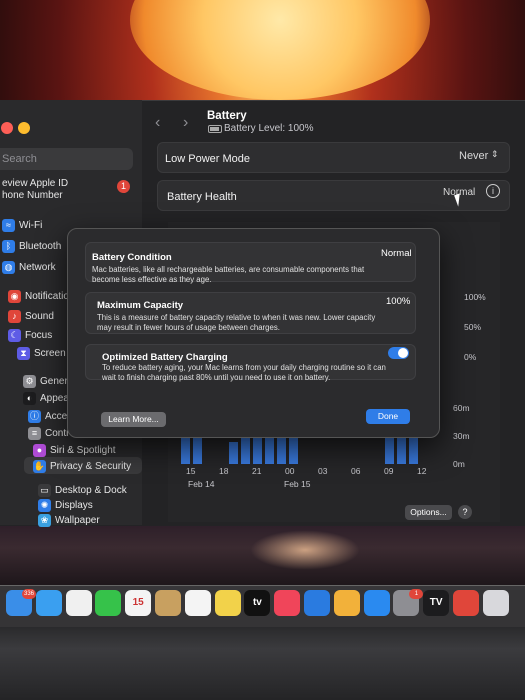 Image resolution: width=525 pixels, height=700 pixels. I want to click on appearance-icon: ◐, so click(29, 398).